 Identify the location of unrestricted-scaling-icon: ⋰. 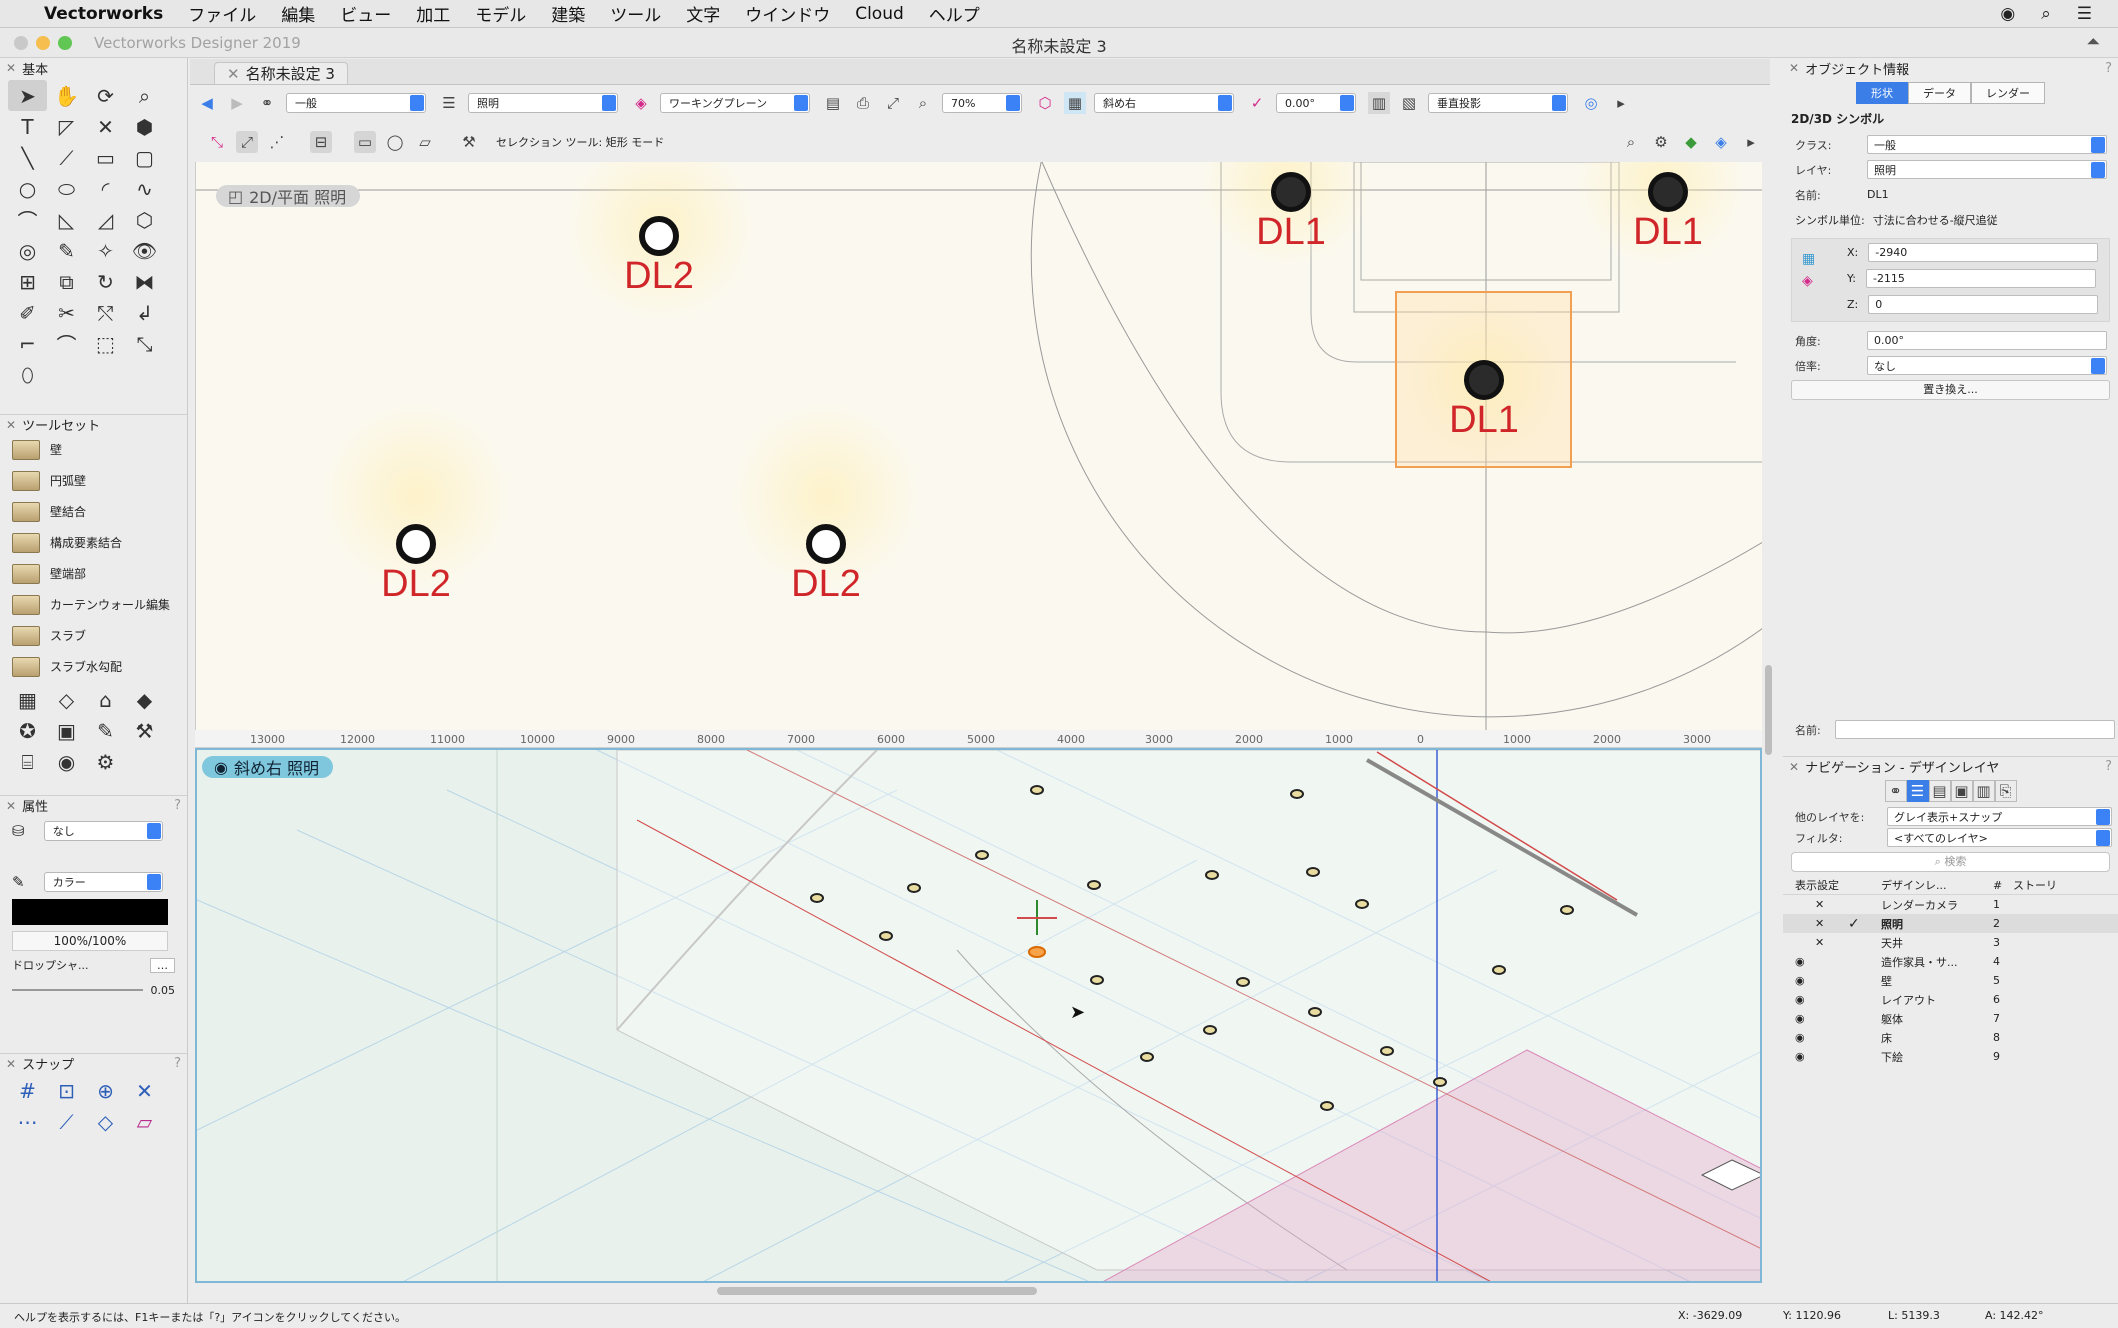
(277, 142).